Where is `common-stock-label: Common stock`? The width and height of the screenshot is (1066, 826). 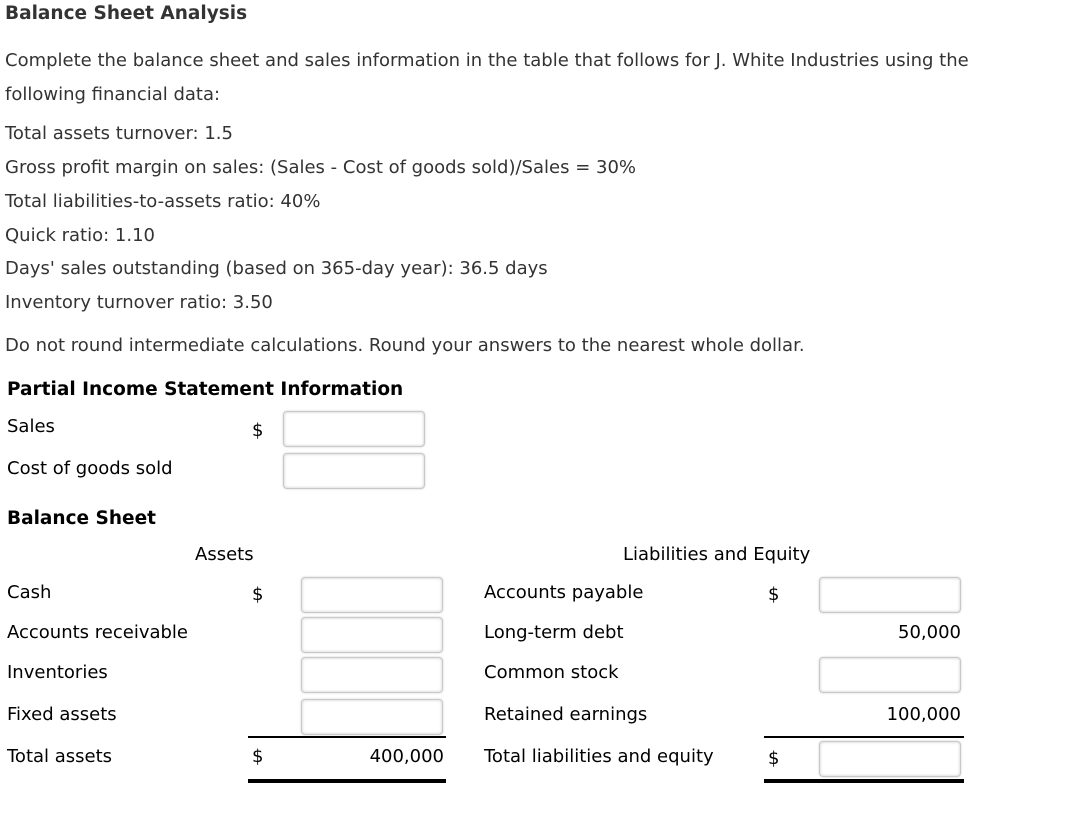
common-stock-label: Common stock is located at coordinates (551, 672).